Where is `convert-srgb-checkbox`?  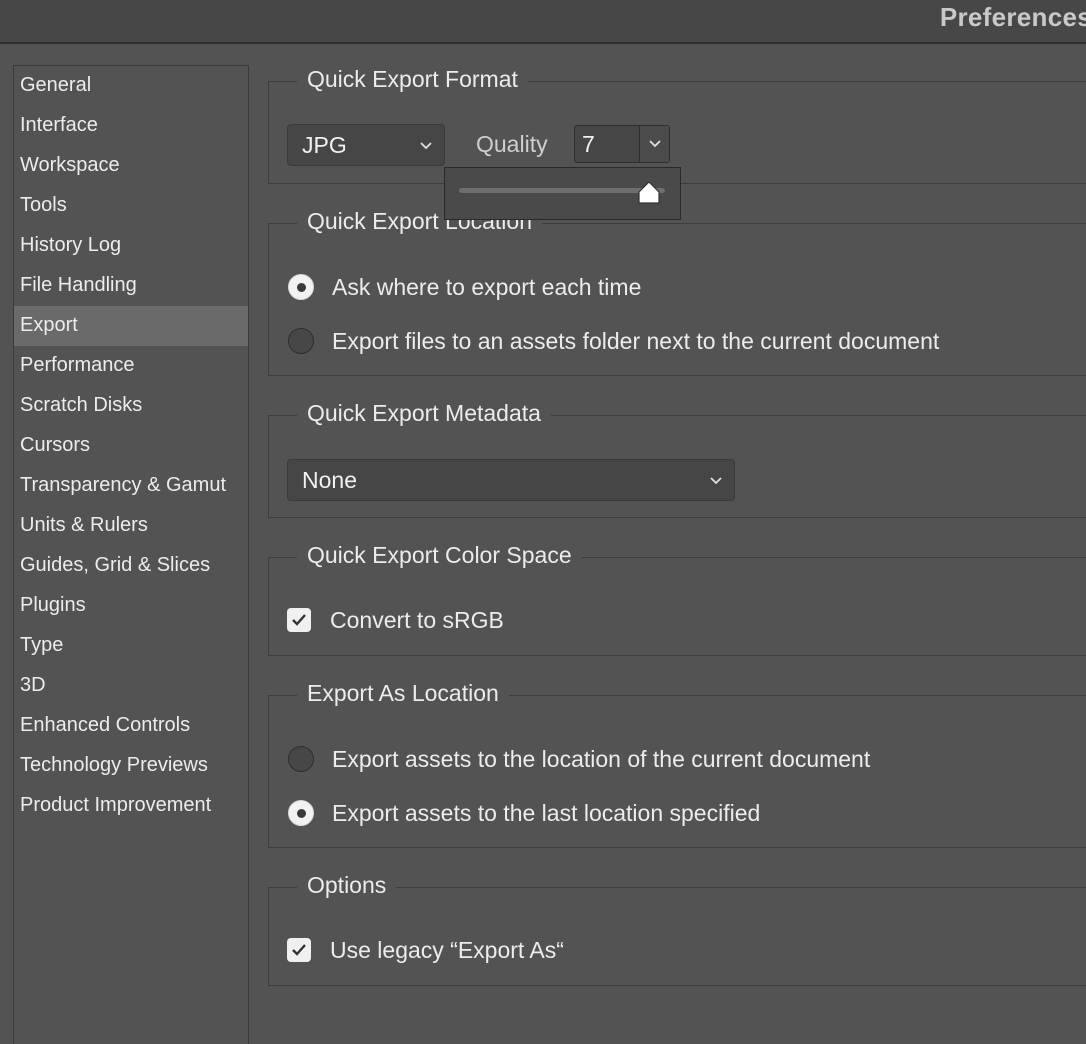
convert-srgb-checkbox is located at coordinates (299, 620).